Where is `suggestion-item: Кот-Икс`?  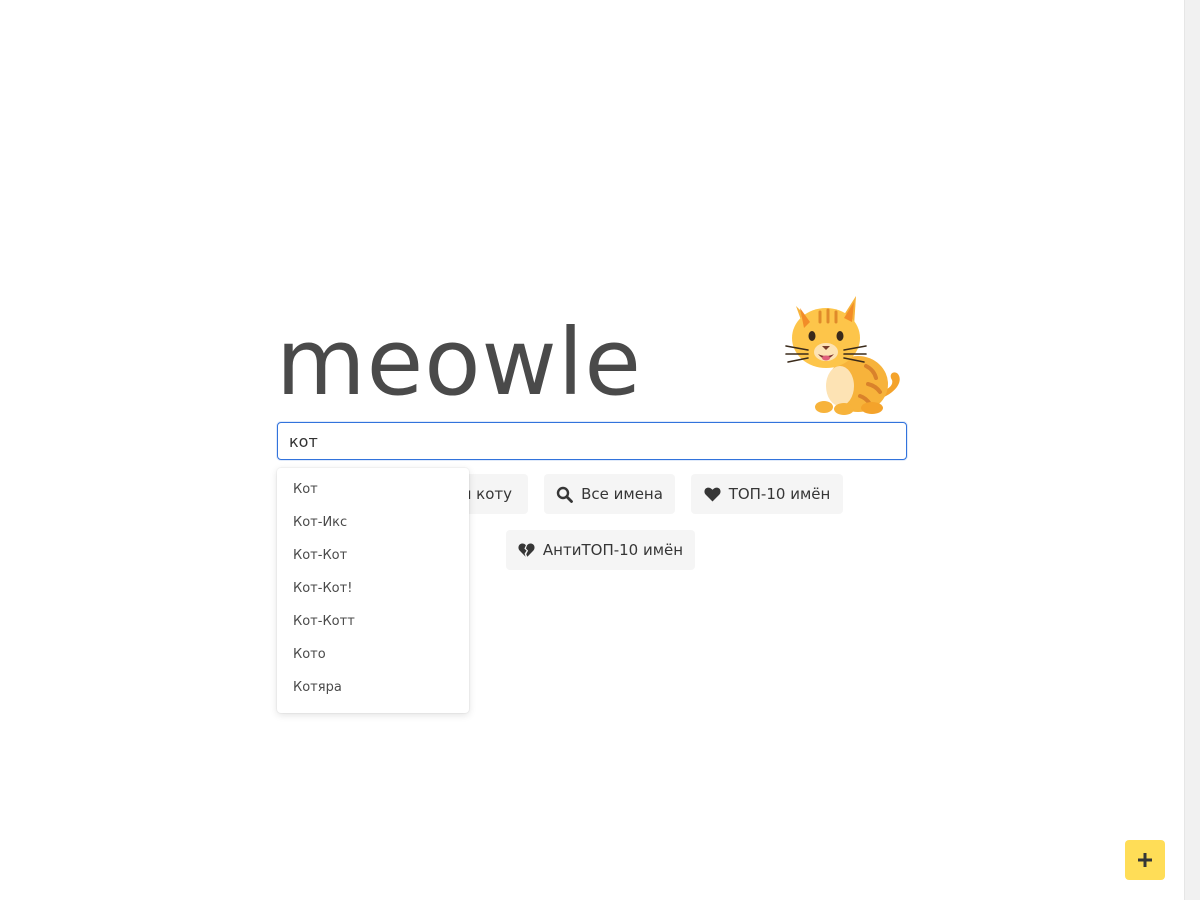 suggestion-item: Кот-Икс is located at coordinates (373, 522).